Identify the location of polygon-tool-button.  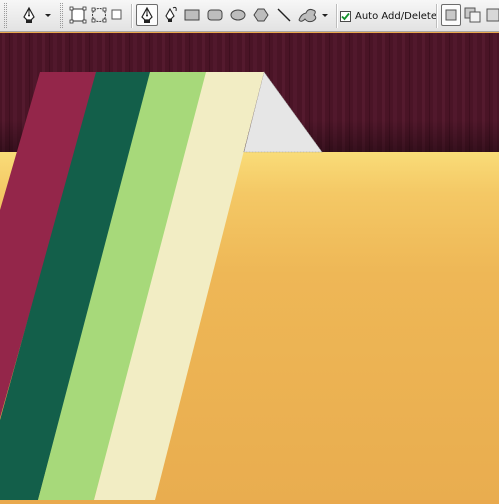
(261, 15).